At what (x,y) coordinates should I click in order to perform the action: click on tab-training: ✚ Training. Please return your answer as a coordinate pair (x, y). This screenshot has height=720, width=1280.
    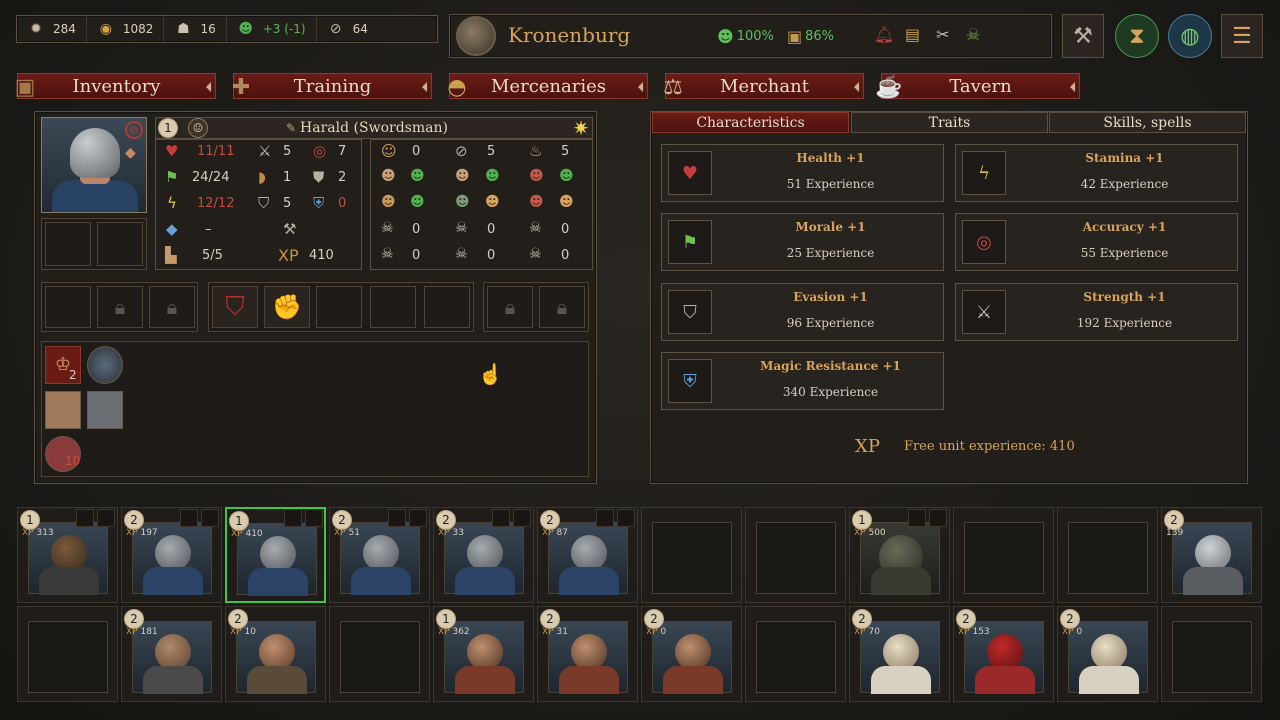
    Looking at the image, I should click on (332, 86).